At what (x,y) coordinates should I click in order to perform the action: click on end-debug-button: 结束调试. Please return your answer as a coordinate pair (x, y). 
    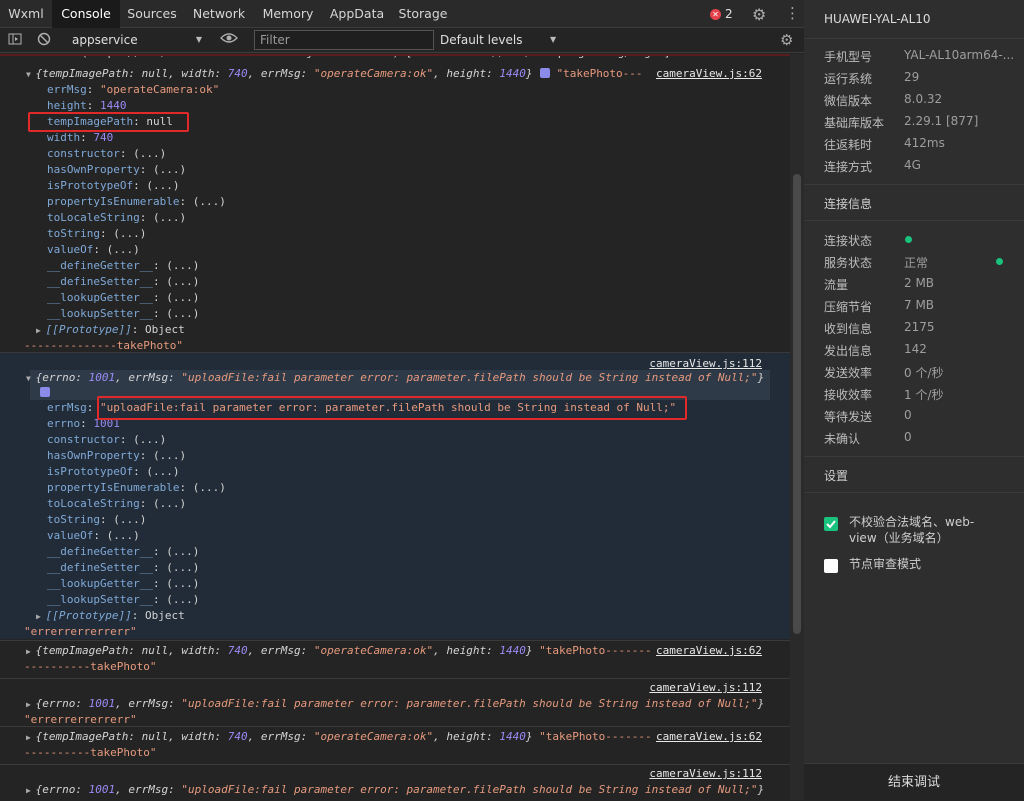
    Looking at the image, I should click on (914, 781).